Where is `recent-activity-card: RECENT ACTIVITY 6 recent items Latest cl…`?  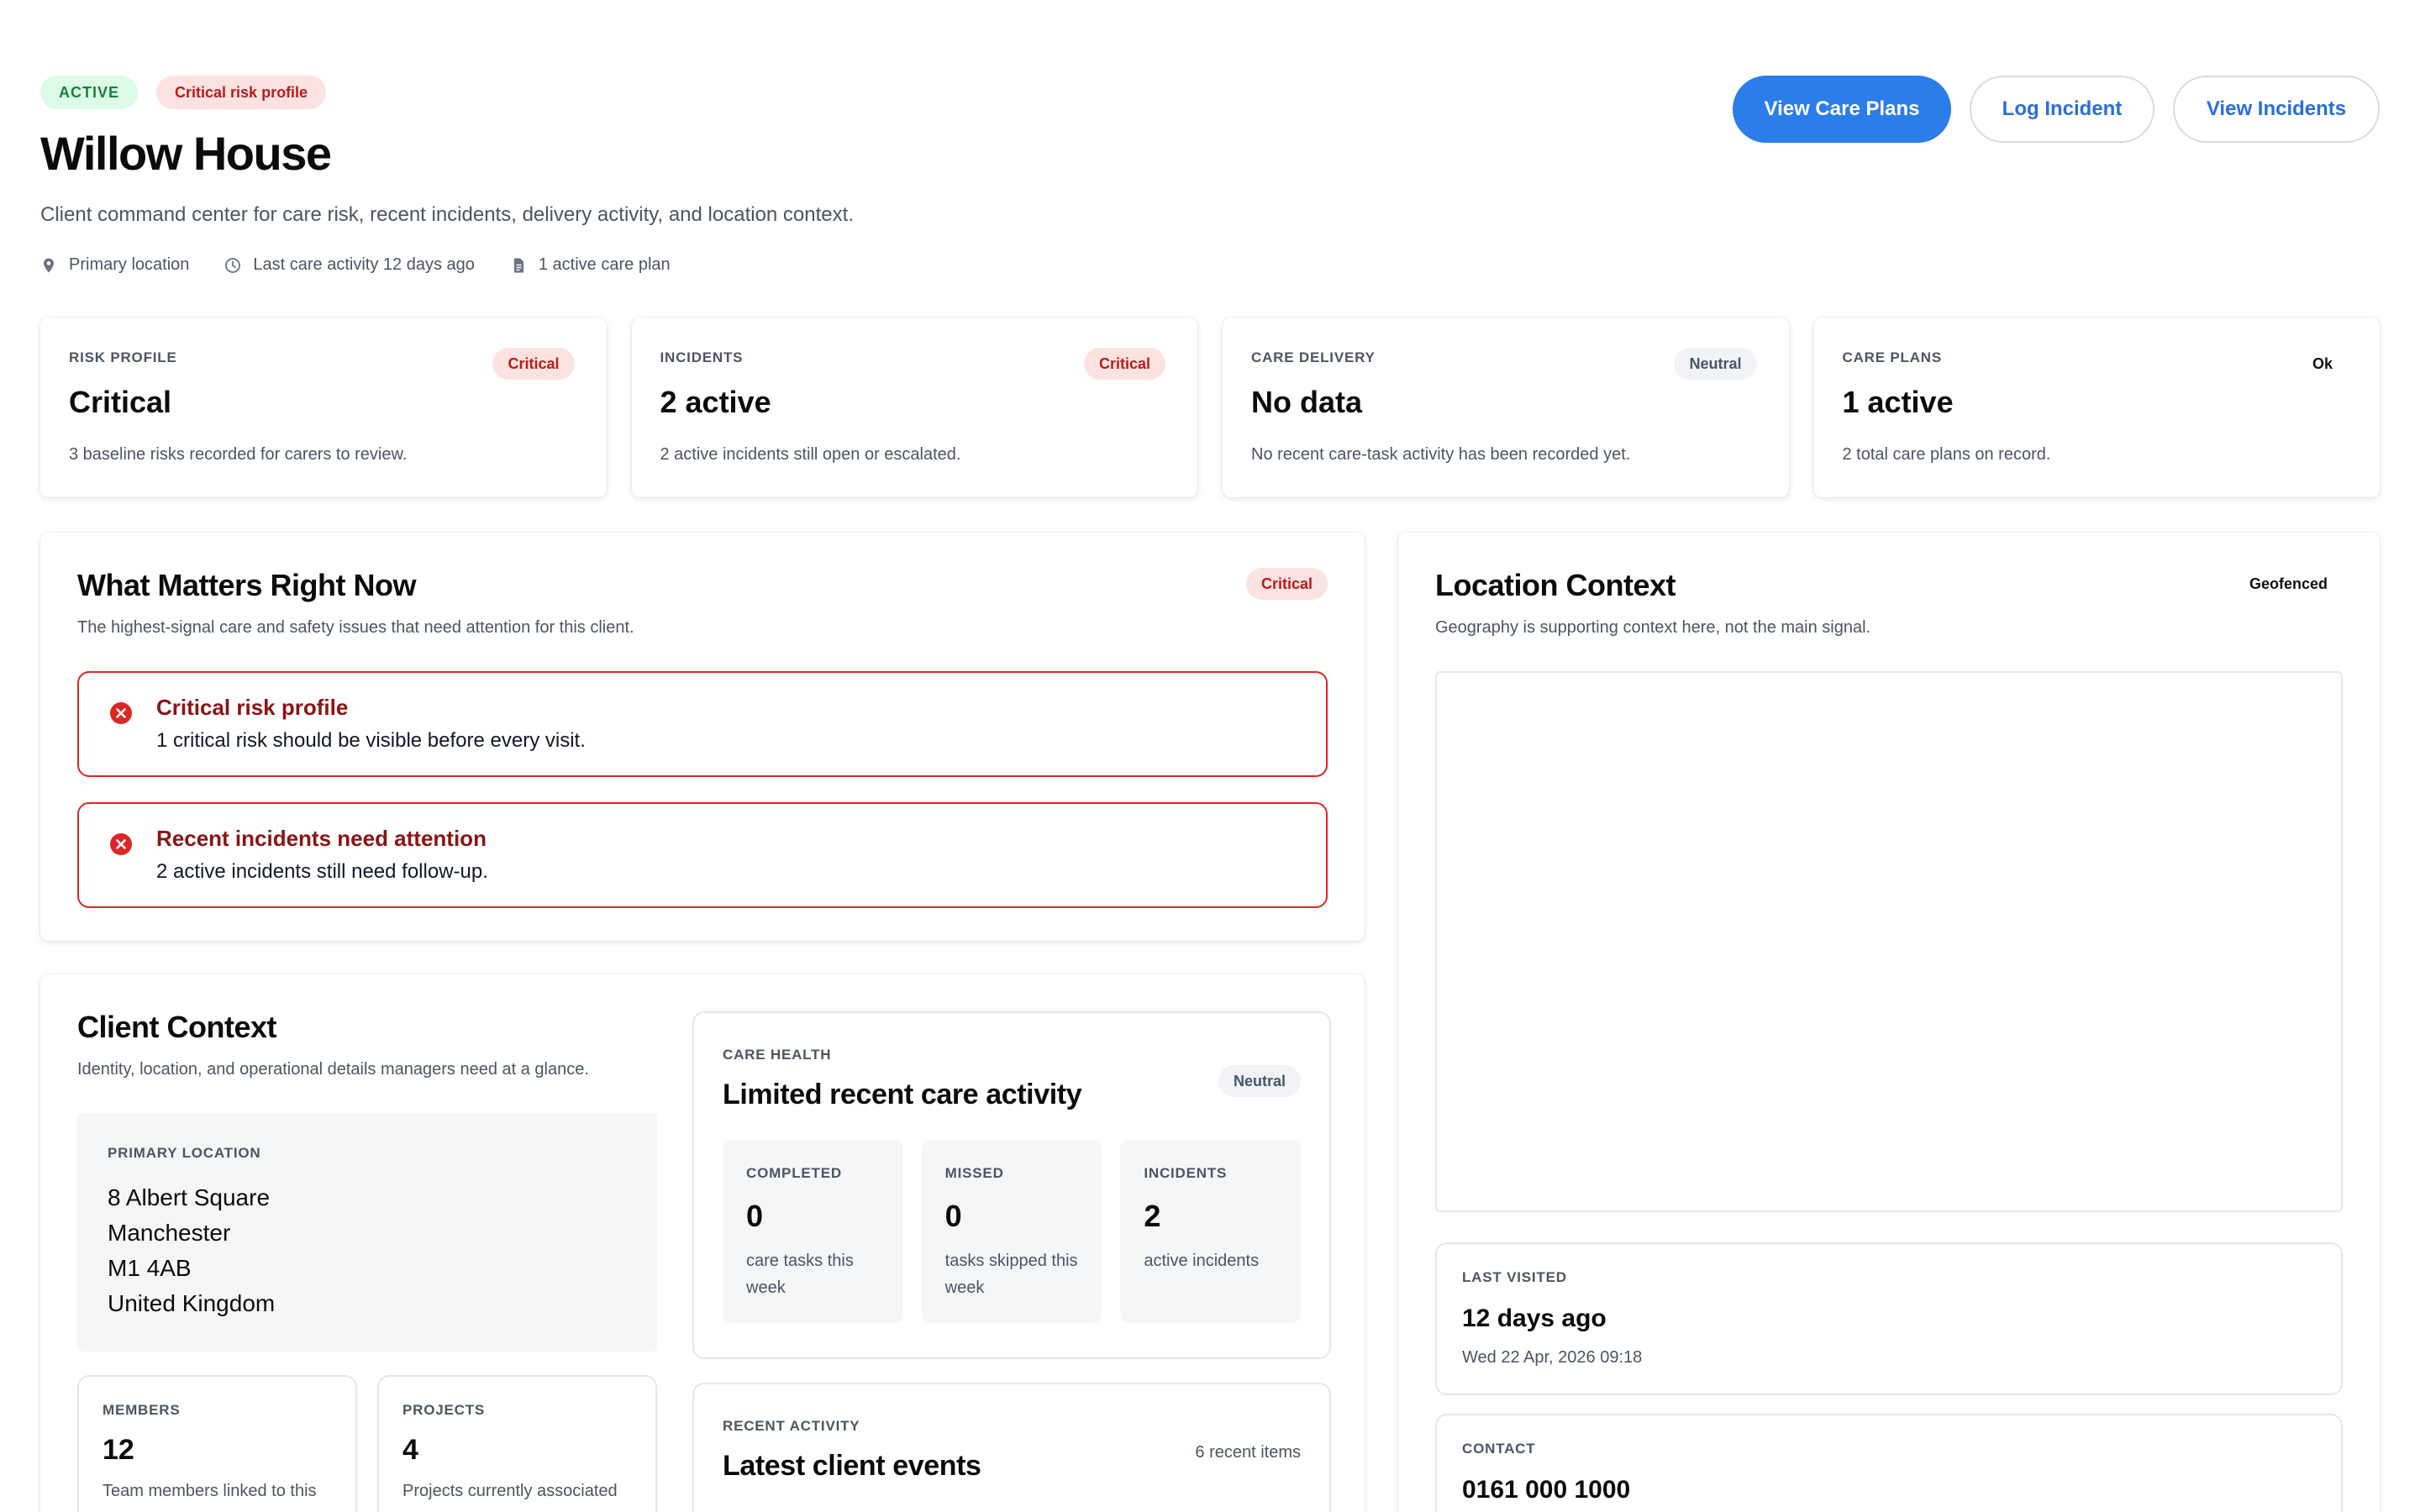 recent-activity-card: RECENT ACTIVITY 6 recent items Latest cl… is located at coordinates (1012, 1447).